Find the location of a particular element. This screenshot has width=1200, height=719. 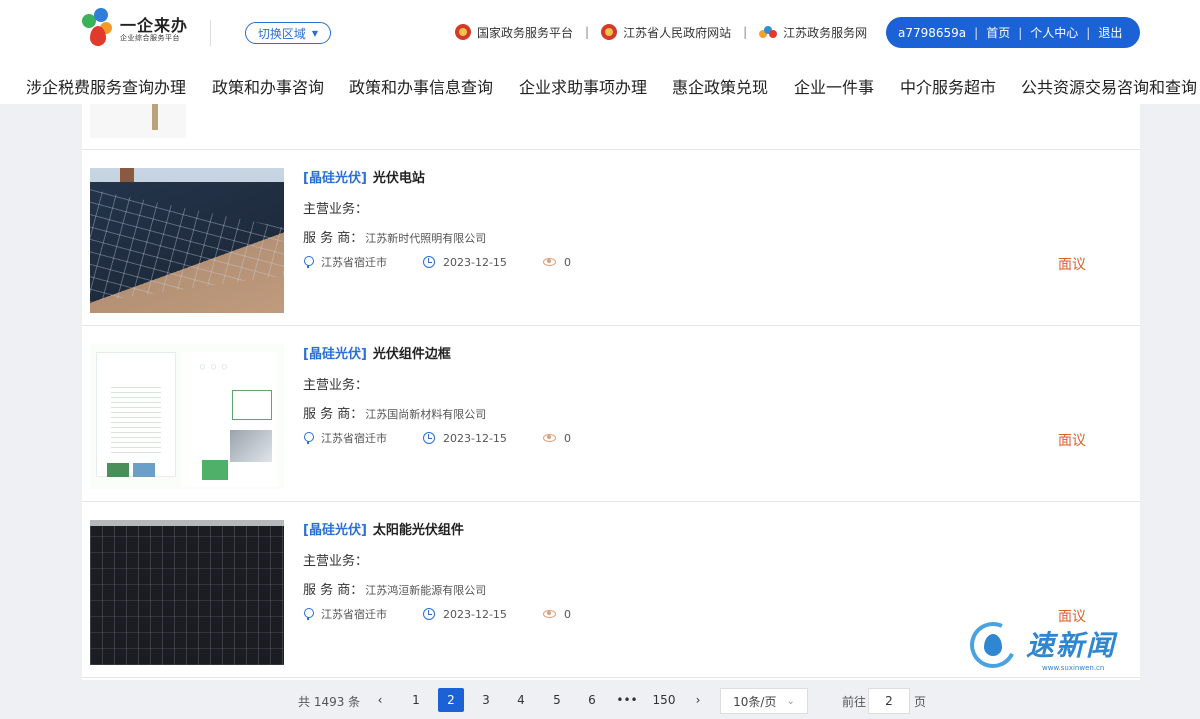

external-links: 国家政务服务平台 | 江苏省人民政府网站 | 江苏政务服务网 is located at coordinates (661, 32).